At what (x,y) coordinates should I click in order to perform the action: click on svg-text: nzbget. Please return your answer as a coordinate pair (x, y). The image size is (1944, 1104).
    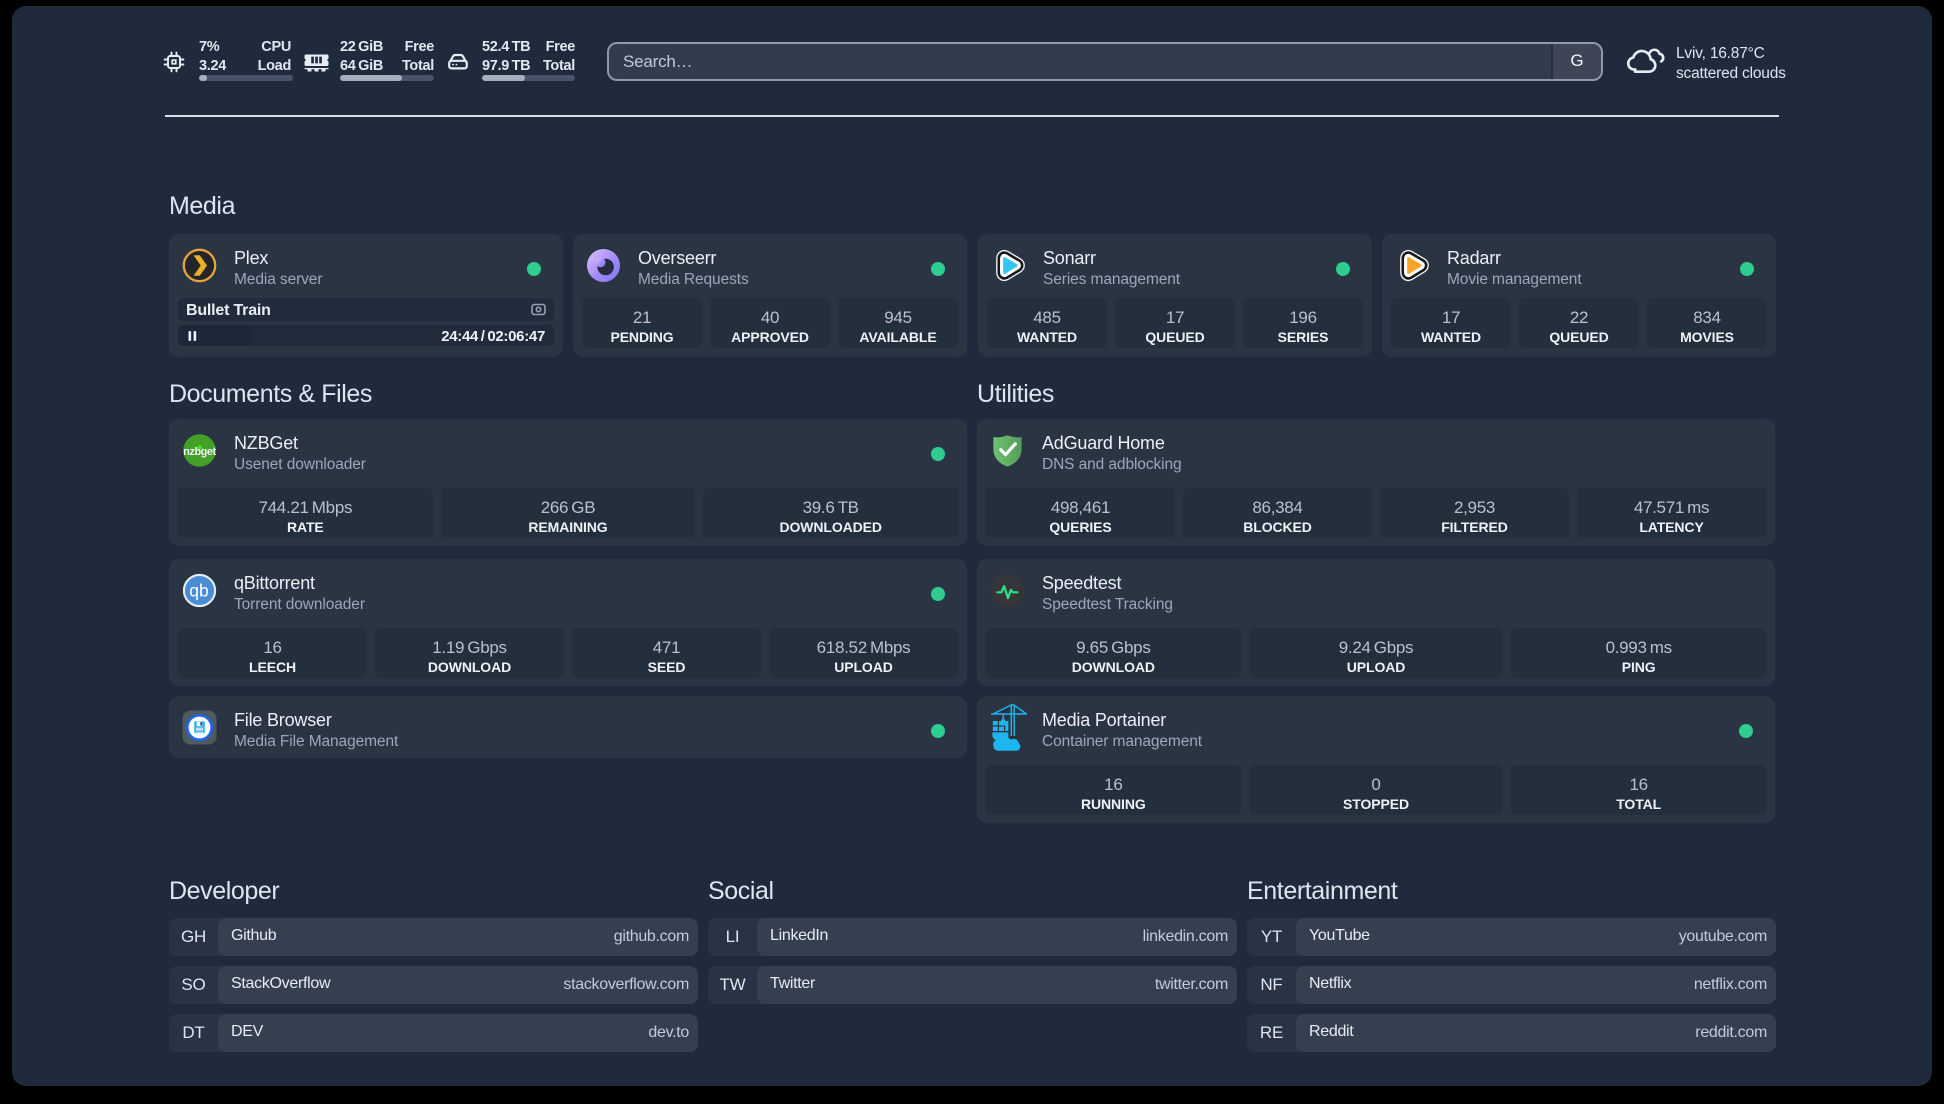
    Looking at the image, I should click on (199, 452).